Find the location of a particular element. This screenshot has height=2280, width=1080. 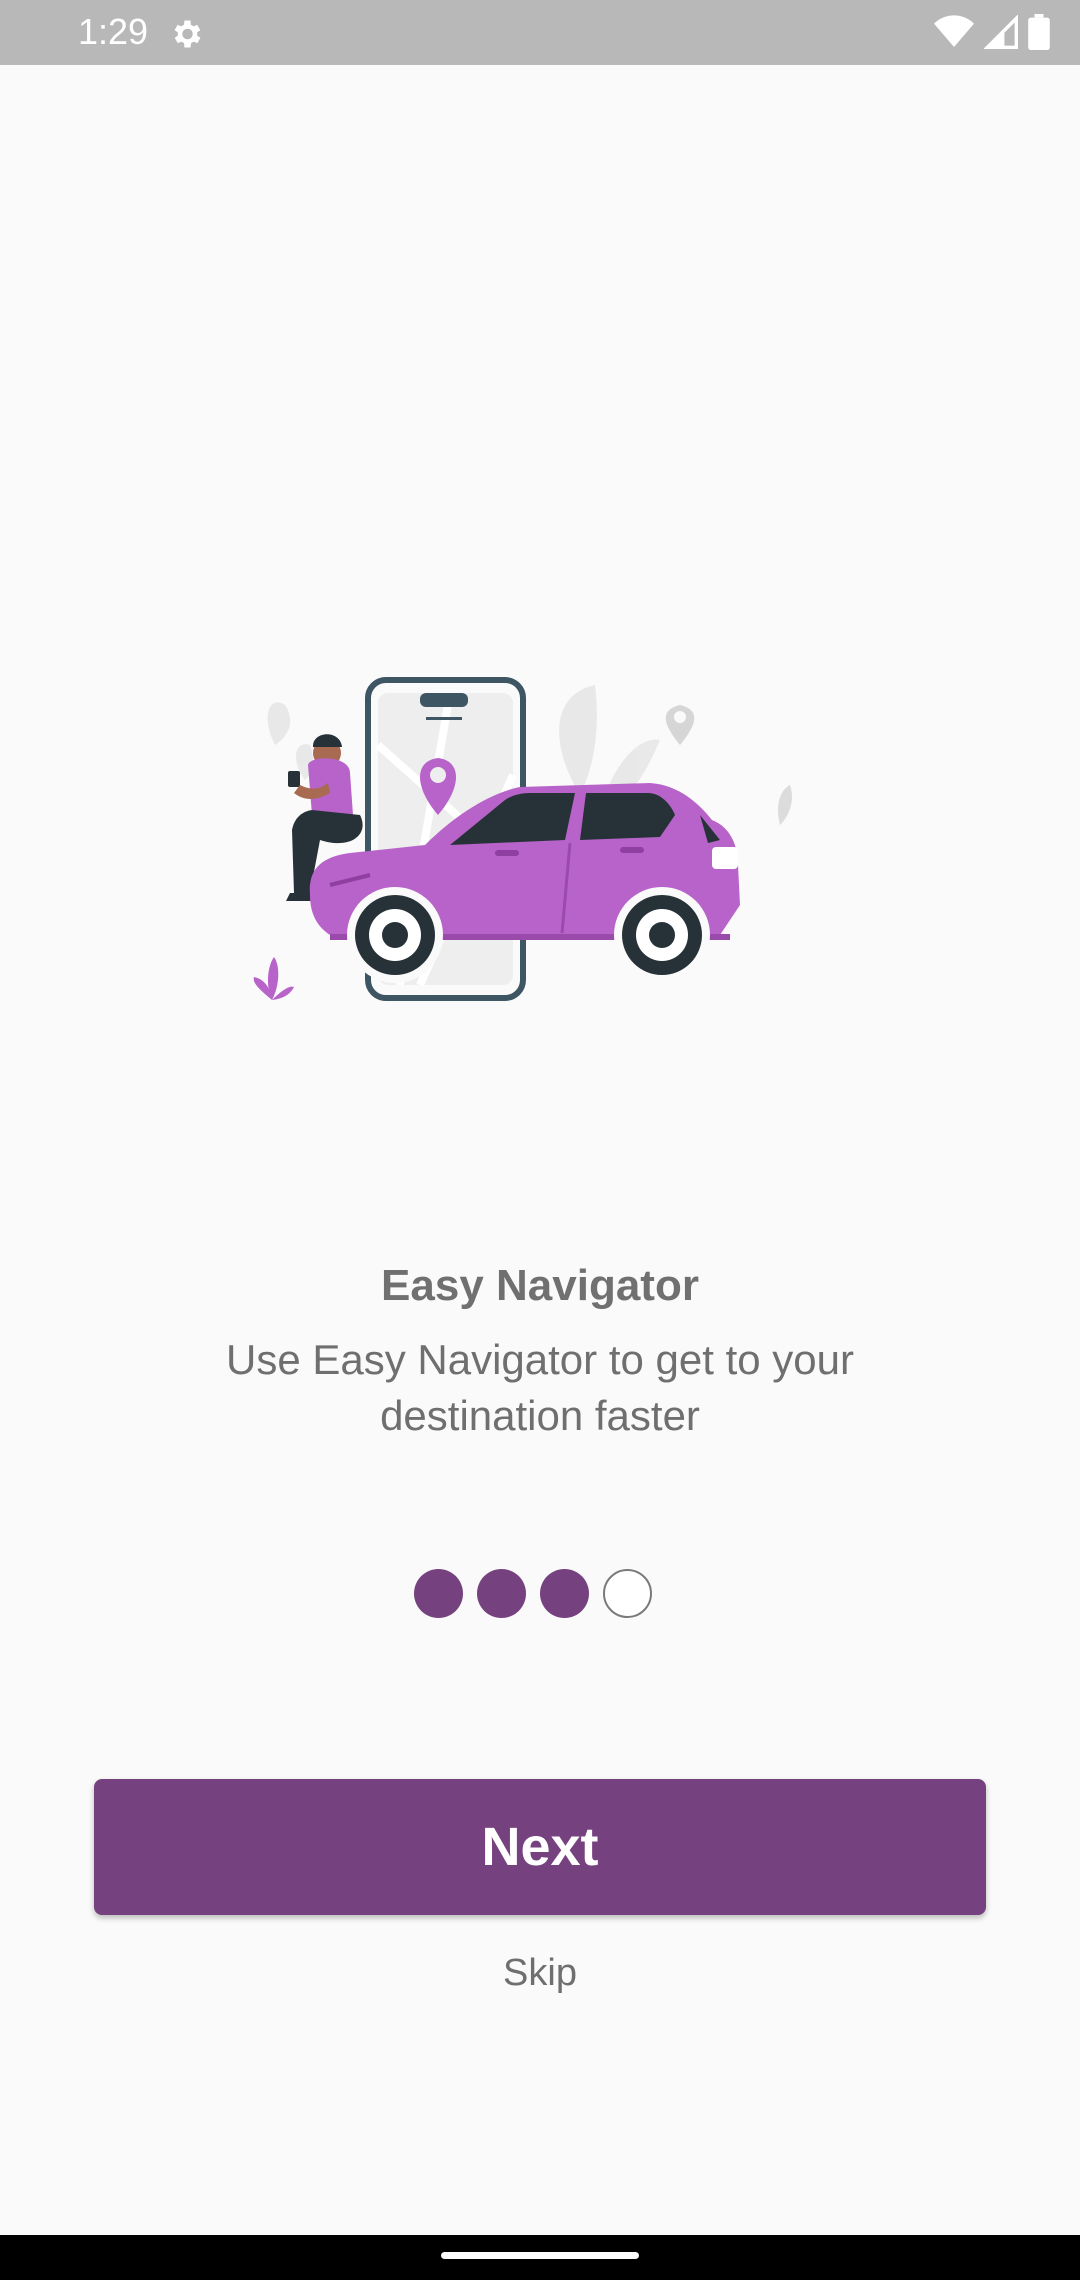

page-indicator is located at coordinates (533, 1593).